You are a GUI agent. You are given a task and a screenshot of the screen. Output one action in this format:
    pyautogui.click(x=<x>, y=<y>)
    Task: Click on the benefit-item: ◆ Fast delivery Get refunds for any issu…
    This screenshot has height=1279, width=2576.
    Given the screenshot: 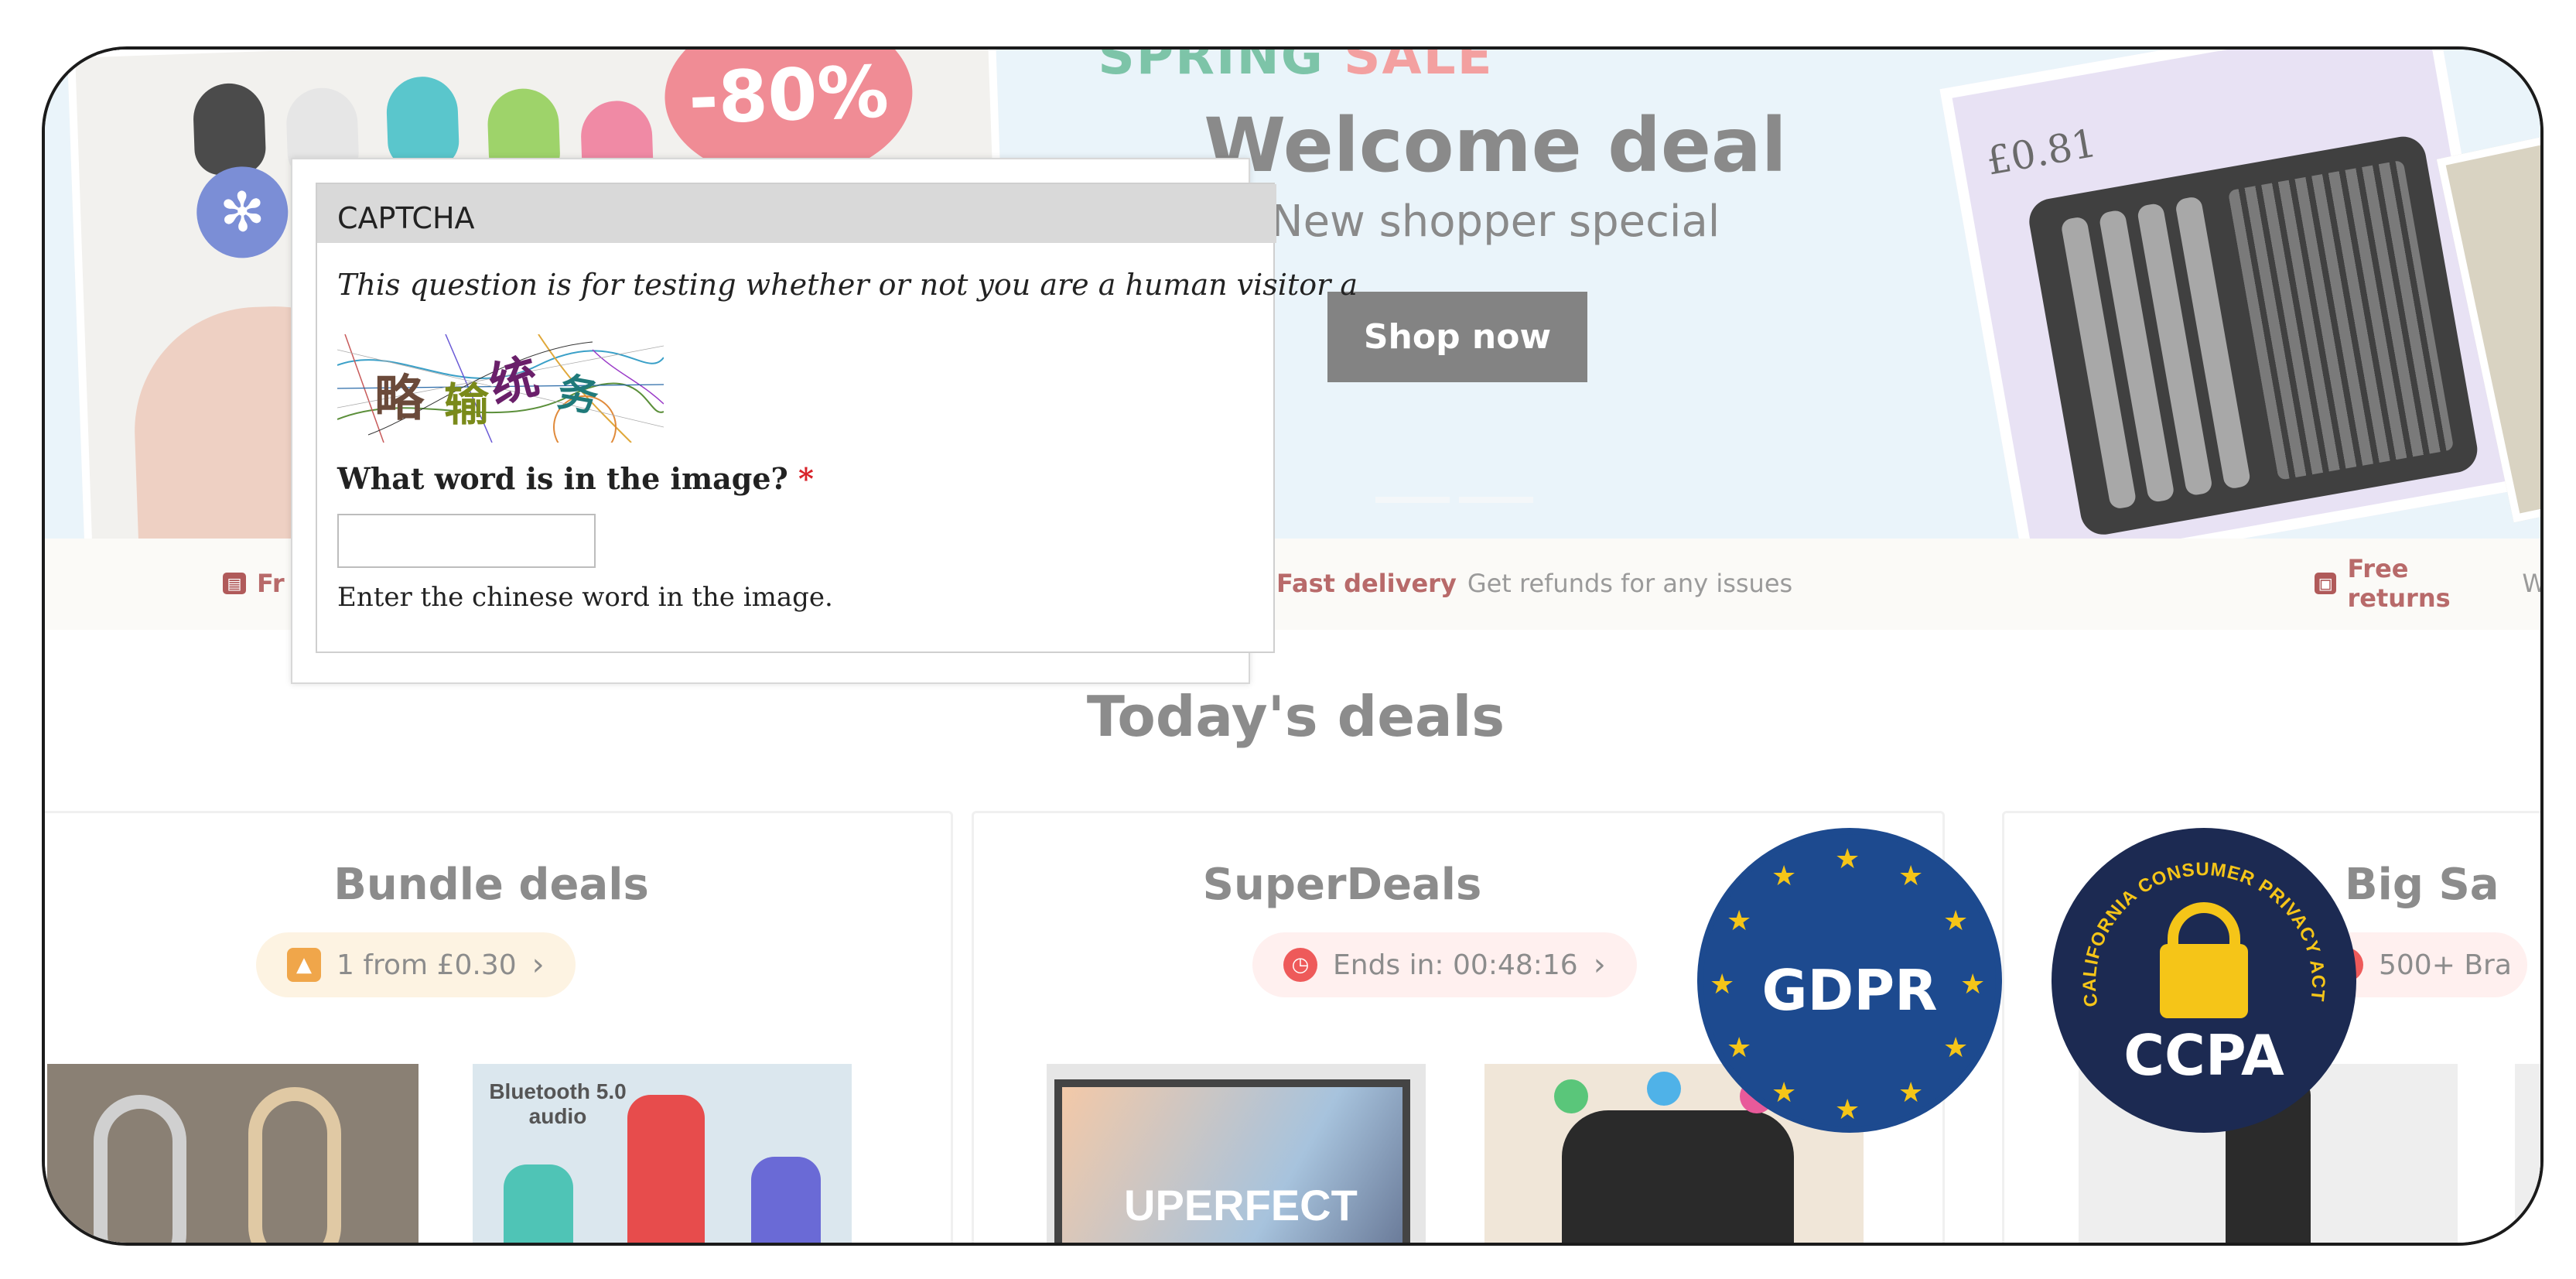 What is the action you would take?
    pyautogui.click(x=1517, y=583)
    